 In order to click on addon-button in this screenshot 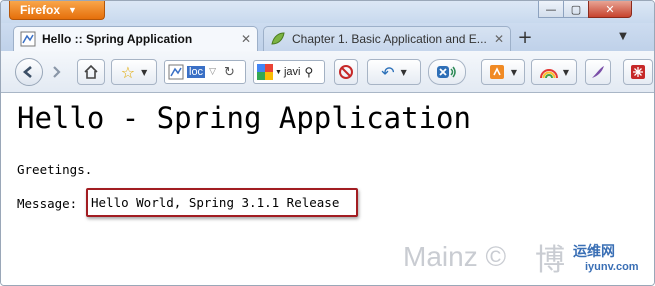, I will do `click(346, 72)`.